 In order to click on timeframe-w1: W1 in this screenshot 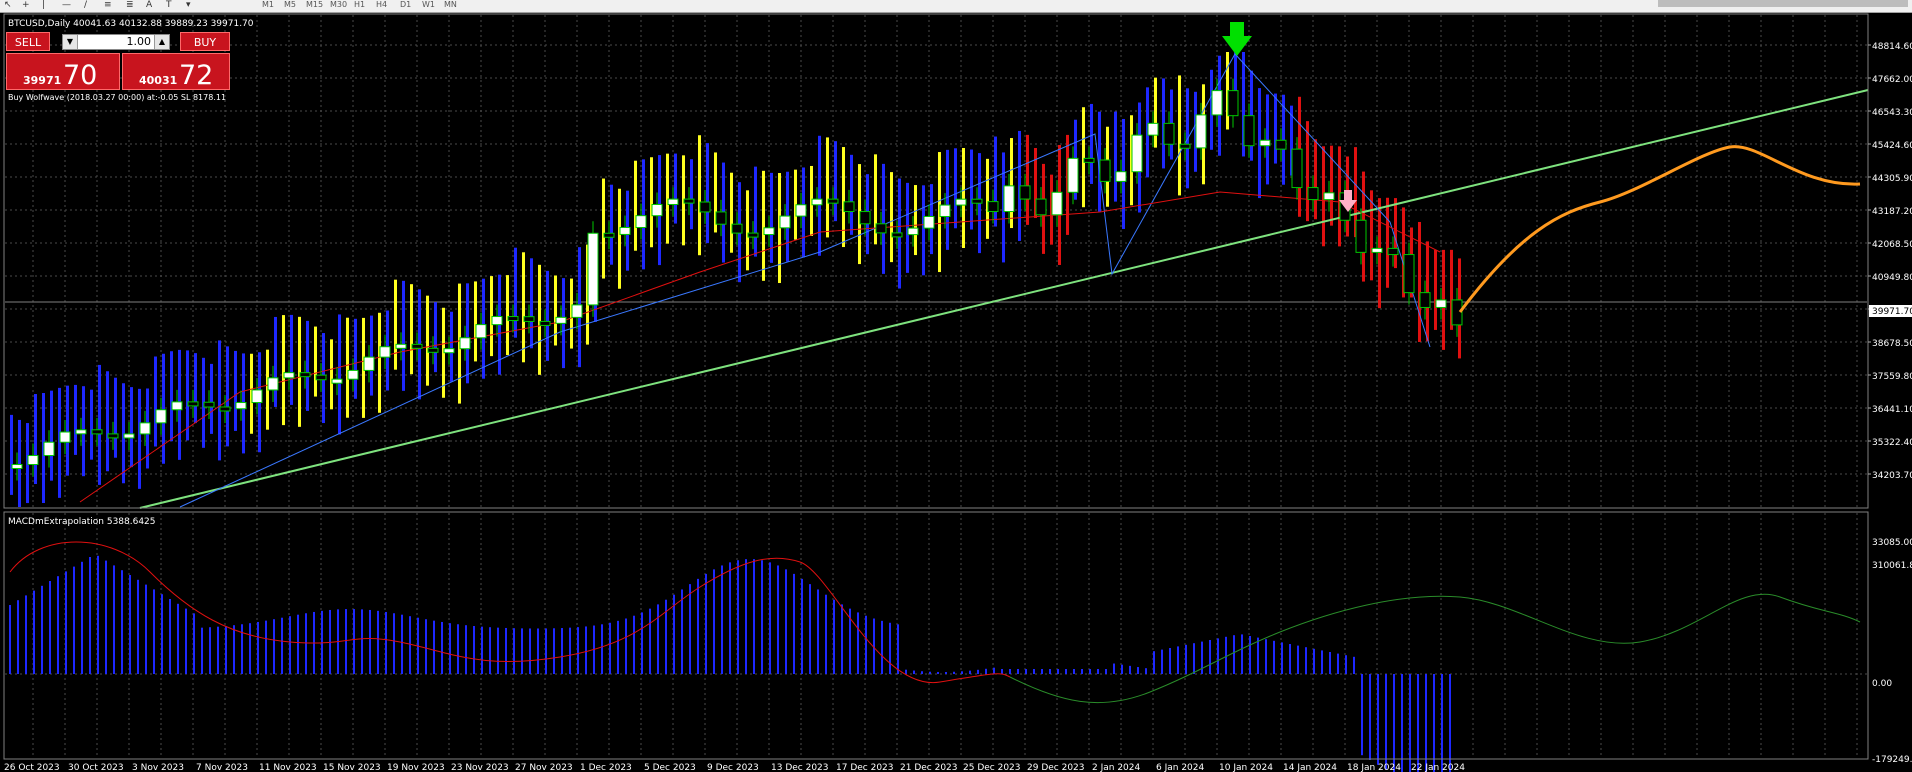, I will do `click(428, 4)`.